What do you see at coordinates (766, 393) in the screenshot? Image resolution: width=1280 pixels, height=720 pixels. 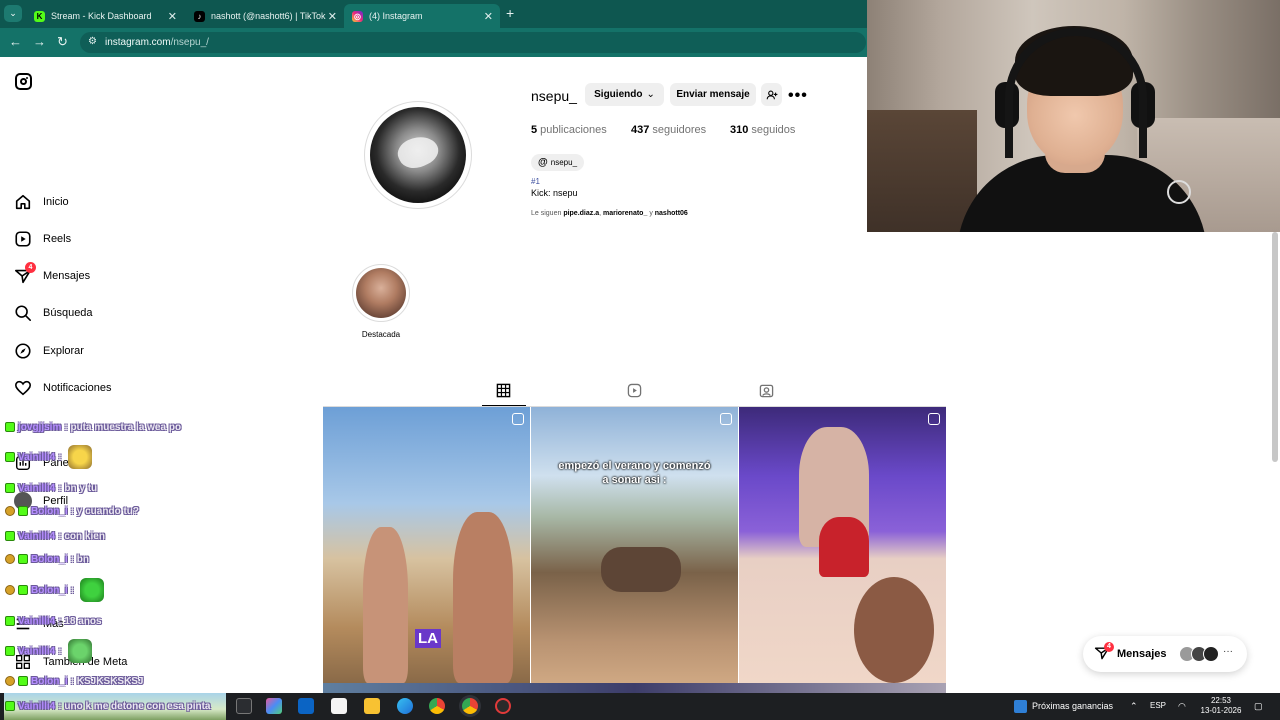 I see `tab-tagged` at bounding box center [766, 393].